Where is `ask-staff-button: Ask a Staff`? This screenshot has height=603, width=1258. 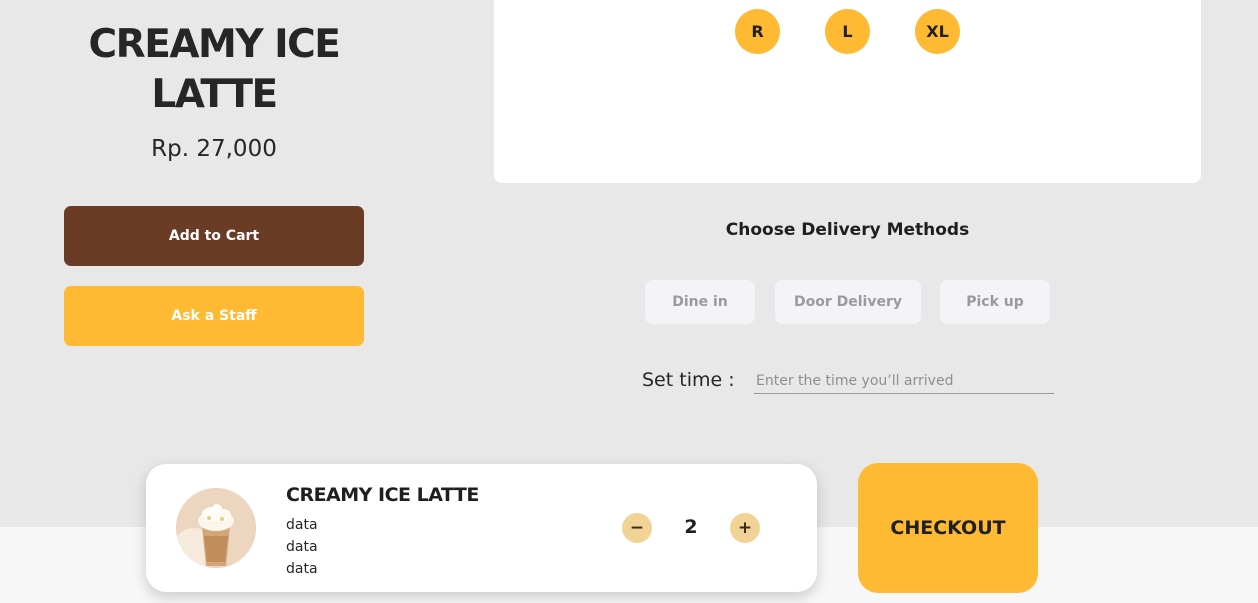
ask-staff-button: Ask a Staff is located at coordinates (214, 316).